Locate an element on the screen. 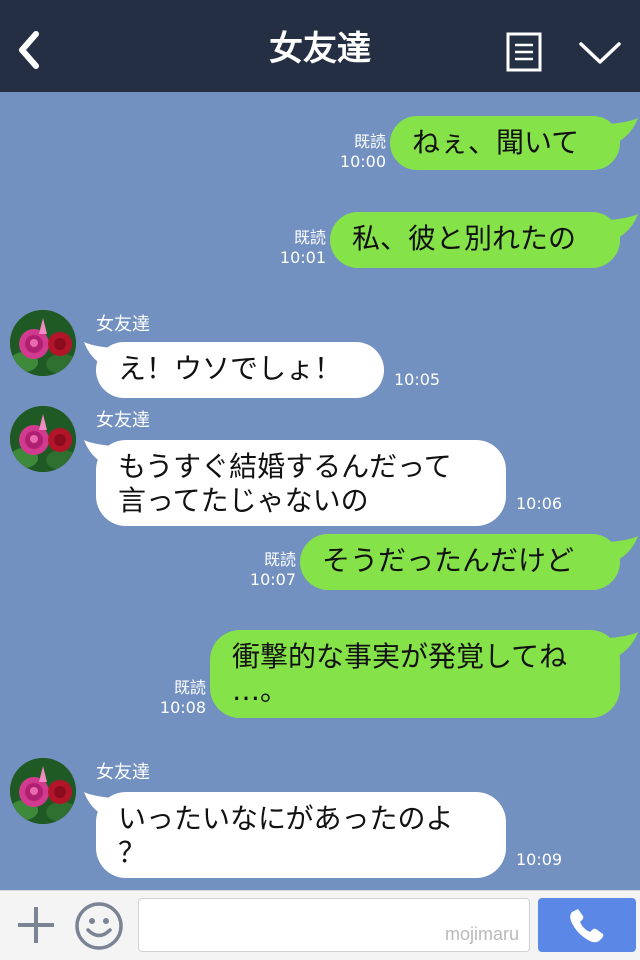 The image size is (640, 960). chat-header: 女友達 is located at coordinates (320, 46).